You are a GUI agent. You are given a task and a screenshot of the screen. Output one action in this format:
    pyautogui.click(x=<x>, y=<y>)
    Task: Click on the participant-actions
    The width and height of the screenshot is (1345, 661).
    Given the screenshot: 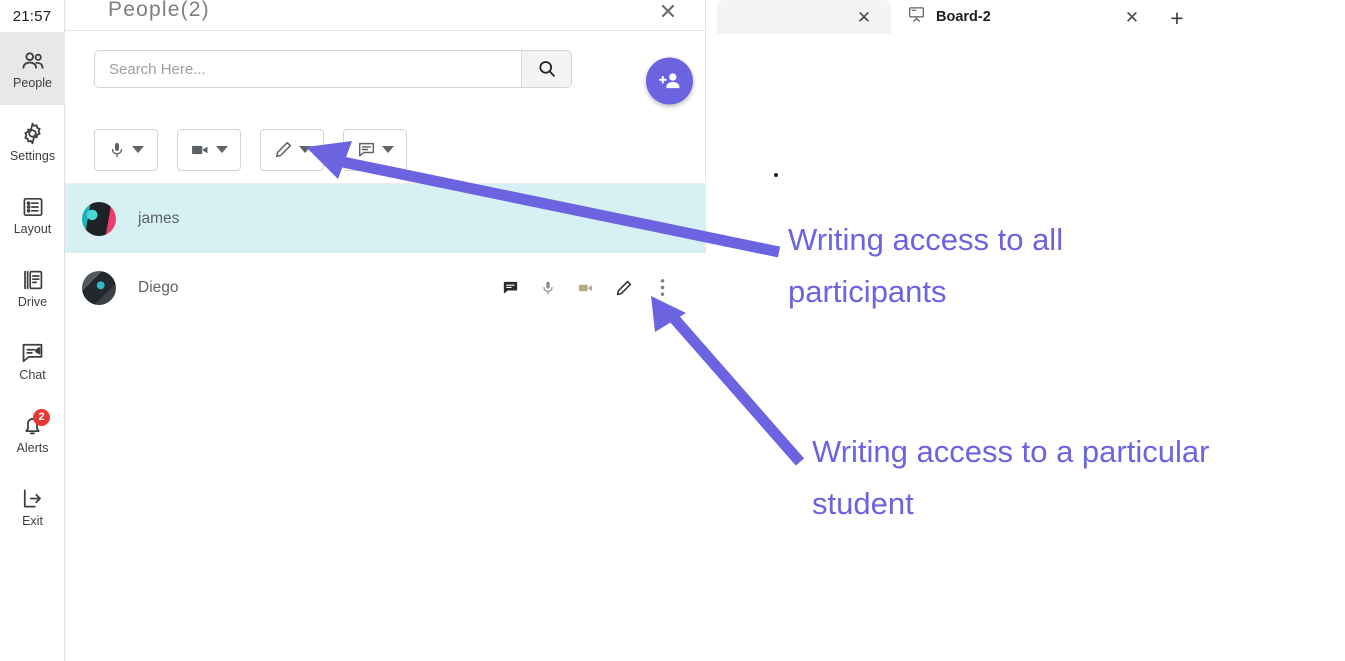 What is the action you would take?
    pyautogui.click(x=586, y=288)
    